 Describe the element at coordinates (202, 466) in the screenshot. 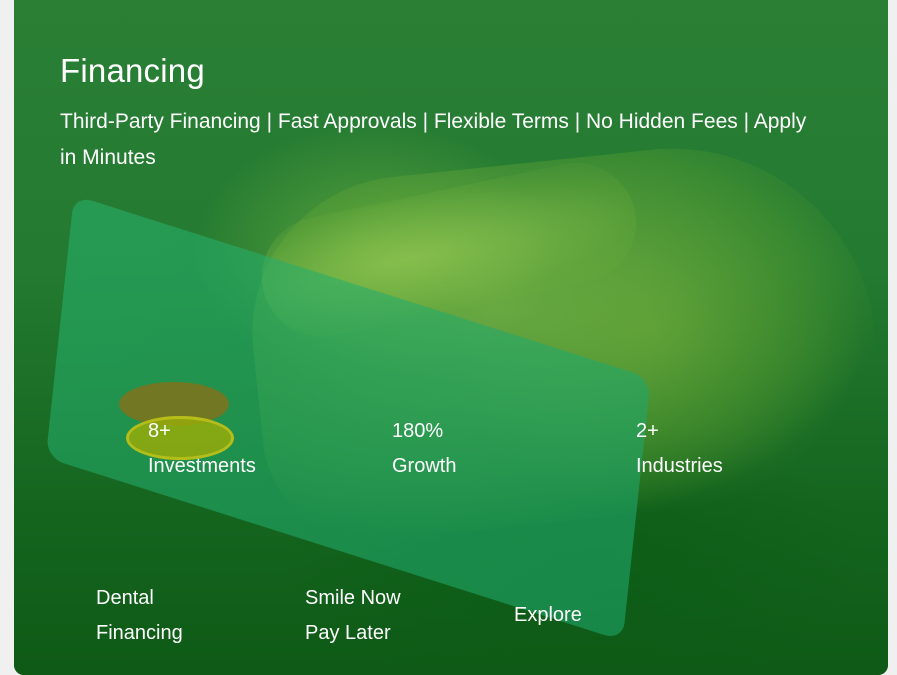

I see `stat-label: Investments` at that location.